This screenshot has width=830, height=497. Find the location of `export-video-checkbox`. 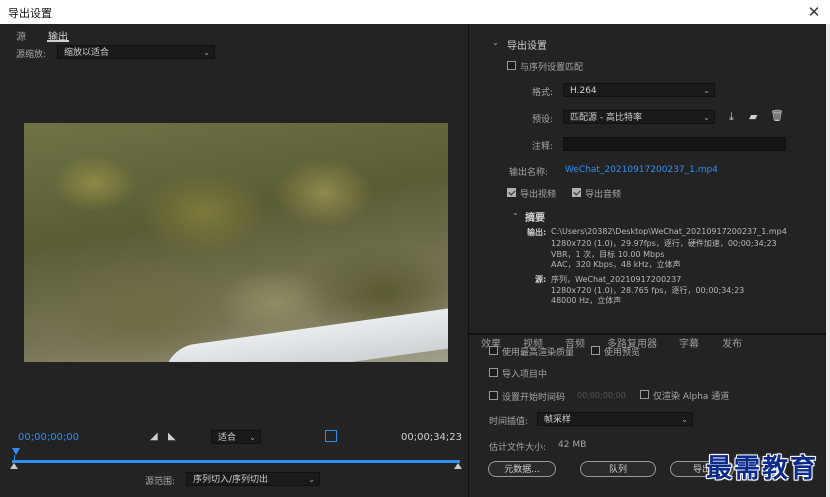

export-video-checkbox is located at coordinates (511, 192).